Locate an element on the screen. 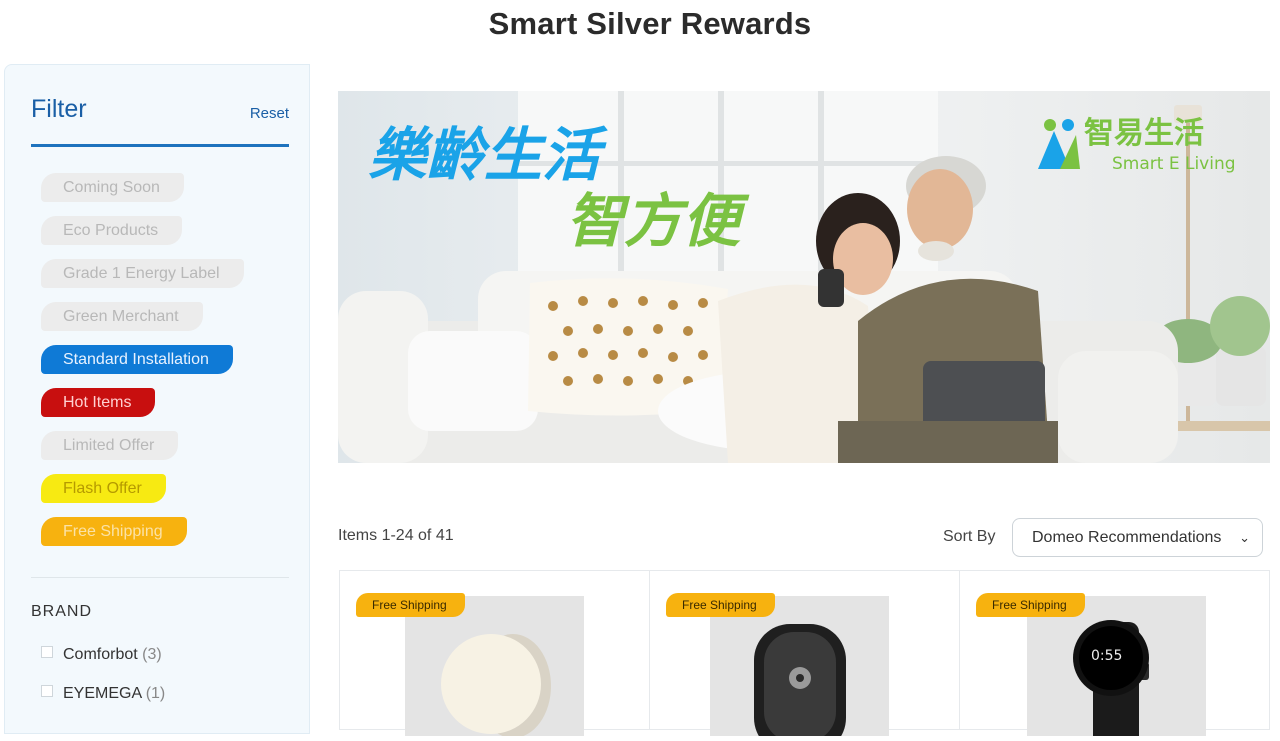  brand-name: EYEMEGA is located at coordinates (102, 693).